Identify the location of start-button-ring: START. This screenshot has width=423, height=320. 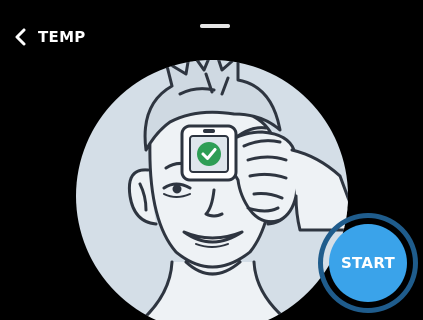
(368, 263).